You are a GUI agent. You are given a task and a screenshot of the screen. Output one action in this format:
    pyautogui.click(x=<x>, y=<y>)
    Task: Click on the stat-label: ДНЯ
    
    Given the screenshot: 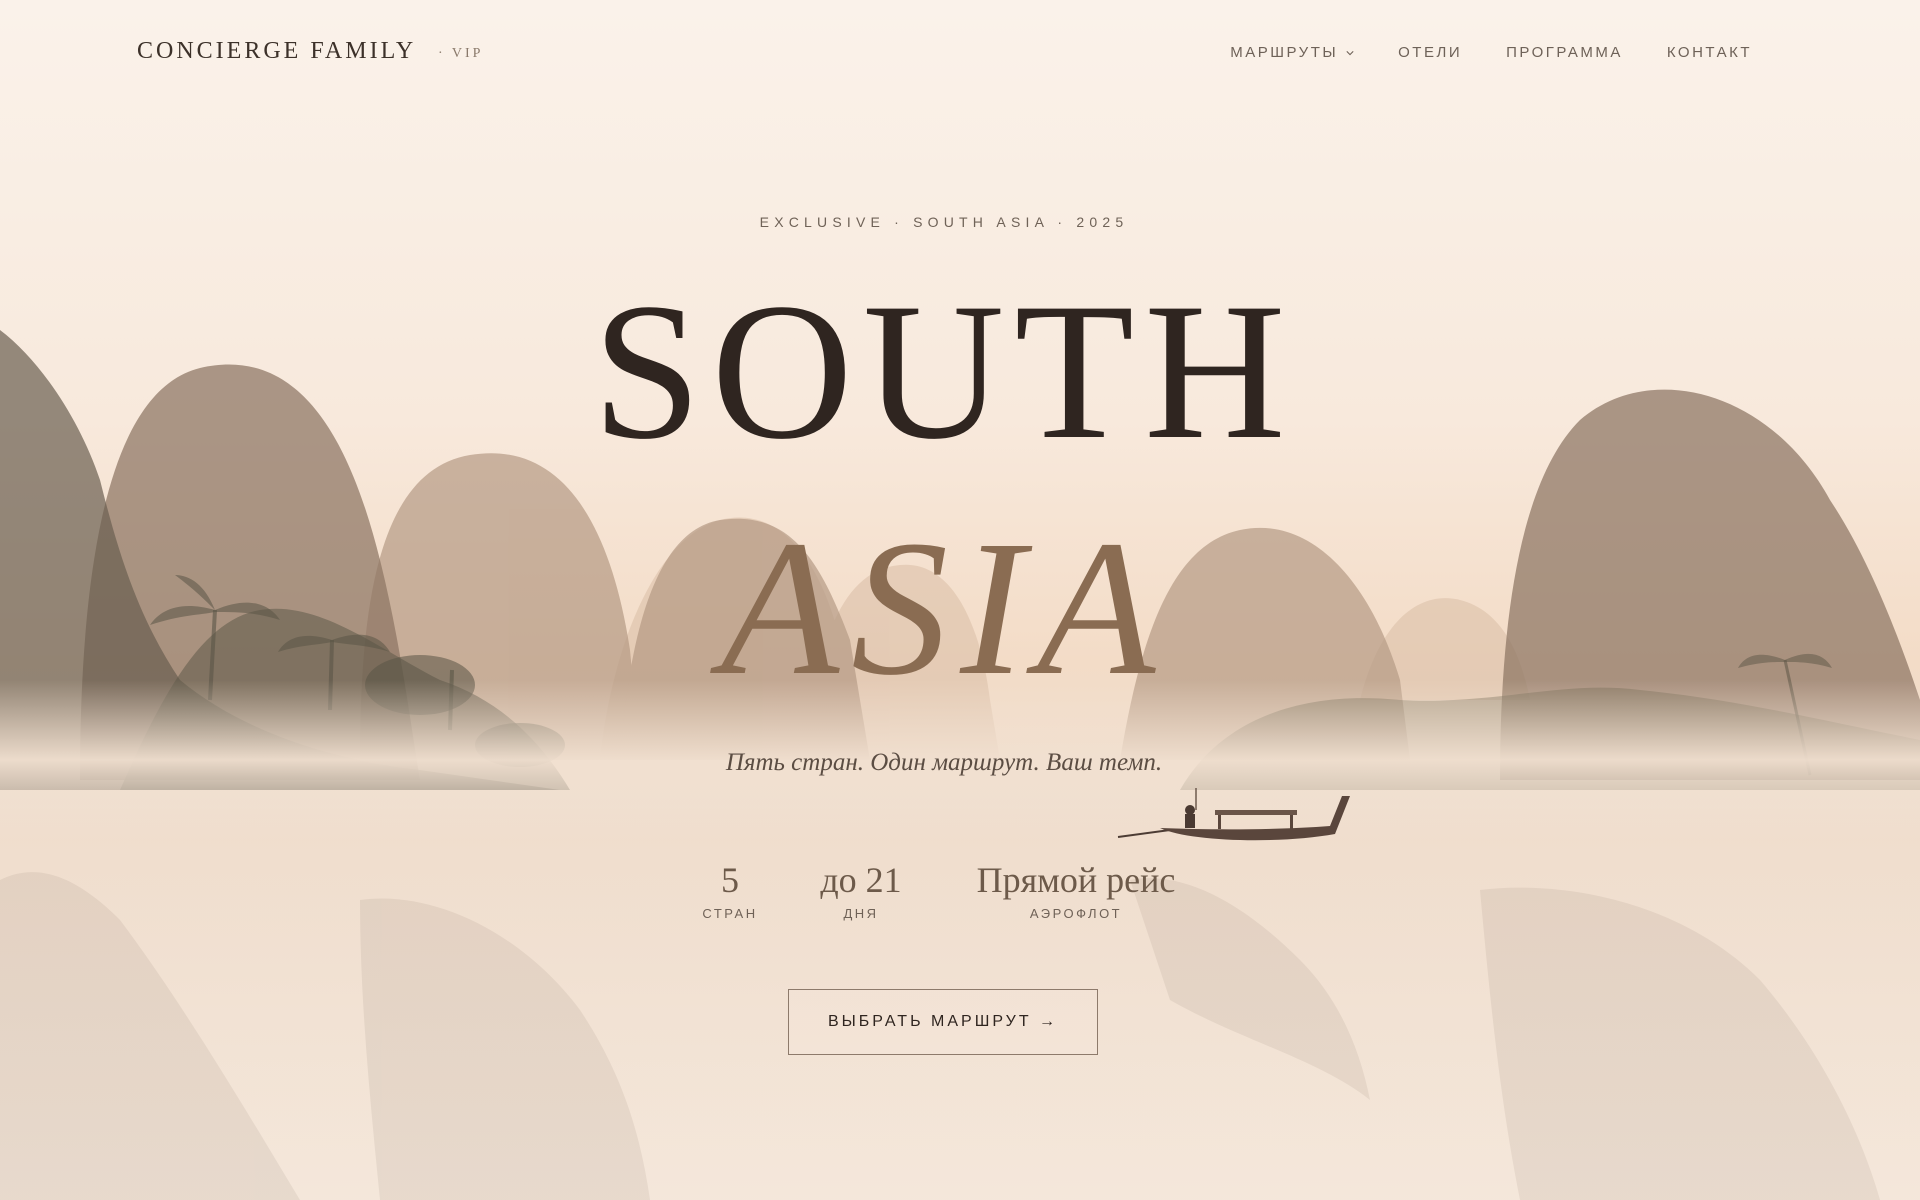 What is the action you would take?
    pyautogui.click(x=861, y=913)
    